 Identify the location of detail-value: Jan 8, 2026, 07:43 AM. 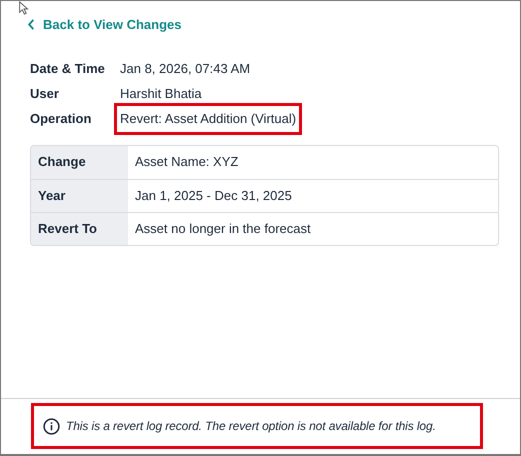
(185, 69).